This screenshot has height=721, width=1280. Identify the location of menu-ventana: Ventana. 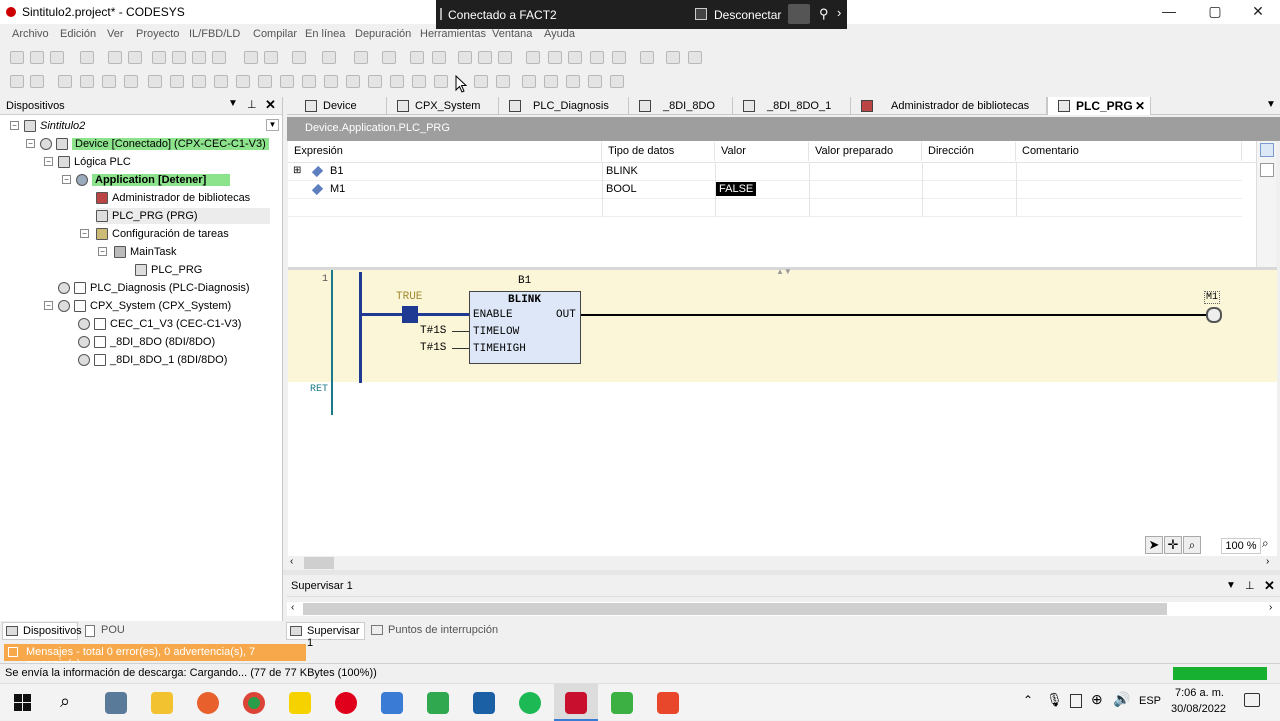
(512, 34).